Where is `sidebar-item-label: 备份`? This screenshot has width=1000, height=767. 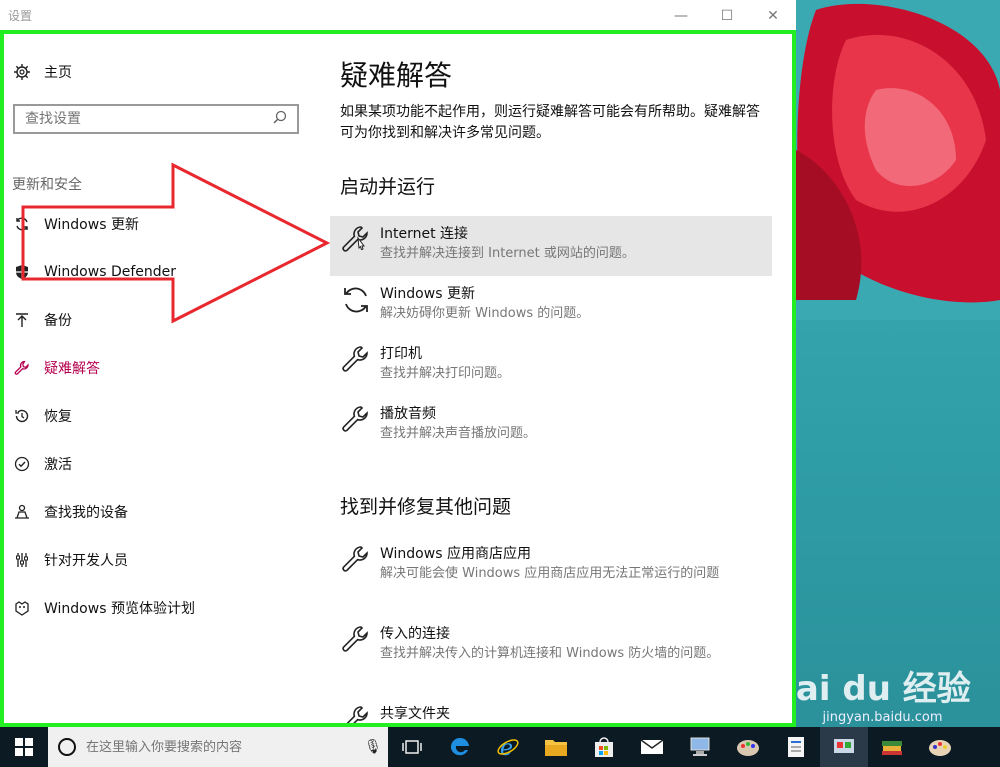
sidebar-item-label: 备份 is located at coordinates (58, 321).